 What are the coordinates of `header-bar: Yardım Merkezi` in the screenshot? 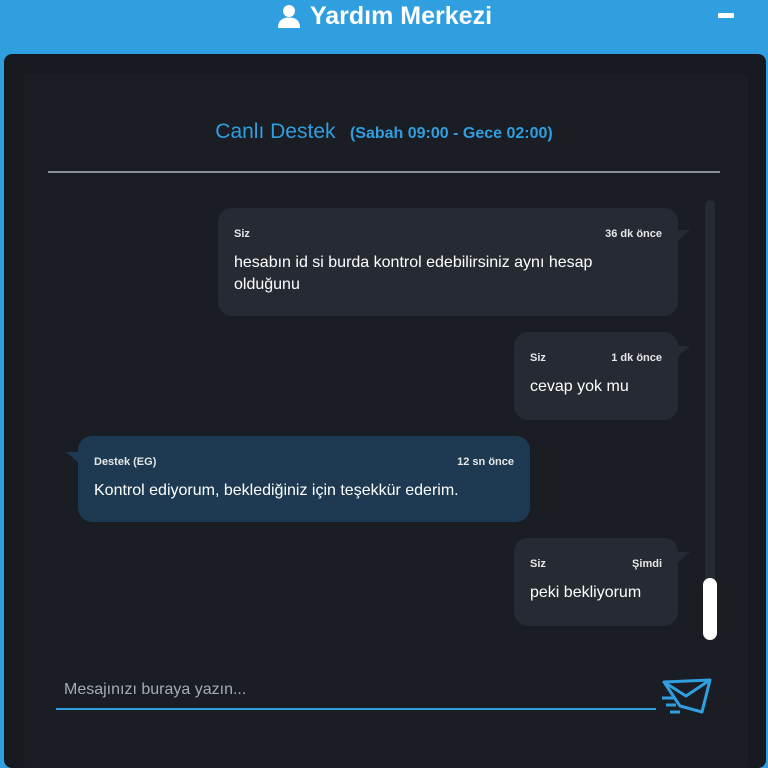 It's located at (384, 27).